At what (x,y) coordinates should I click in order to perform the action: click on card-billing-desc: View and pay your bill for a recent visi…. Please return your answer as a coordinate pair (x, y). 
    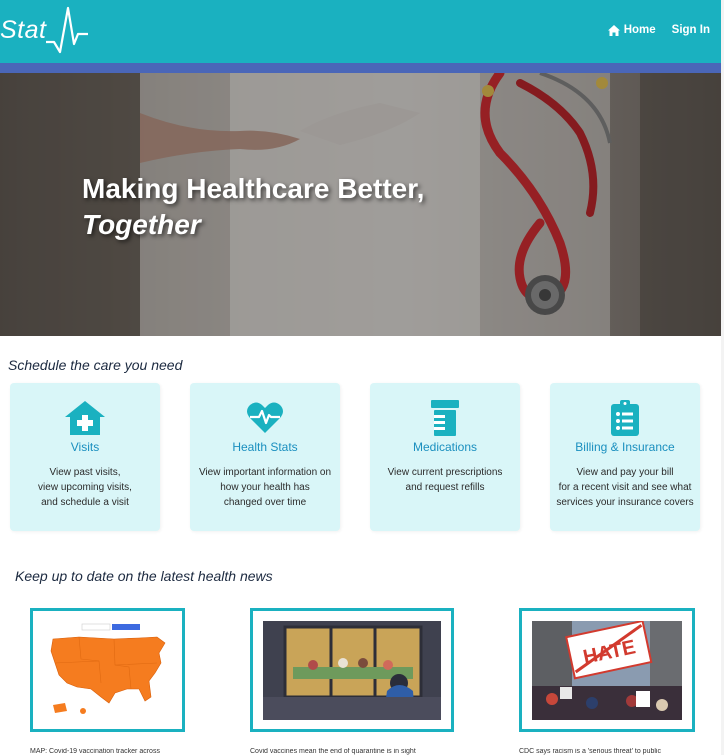
    Looking at the image, I should click on (625, 487).